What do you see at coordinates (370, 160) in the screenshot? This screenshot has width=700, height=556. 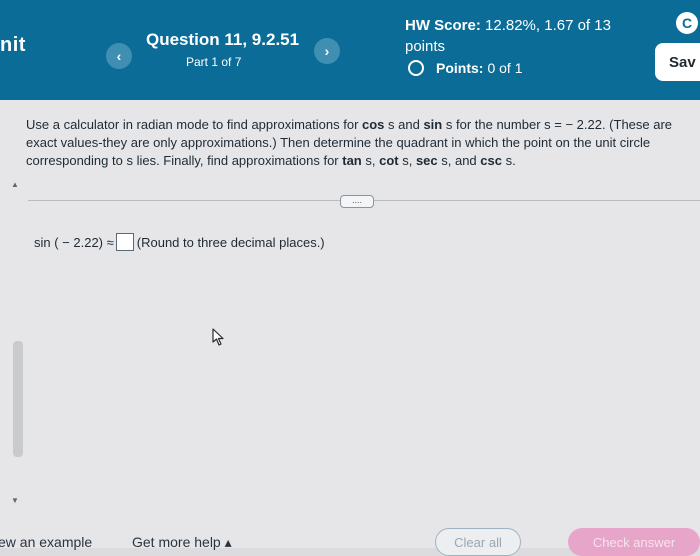 I see `instructions-text-4: s,` at bounding box center [370, 160].